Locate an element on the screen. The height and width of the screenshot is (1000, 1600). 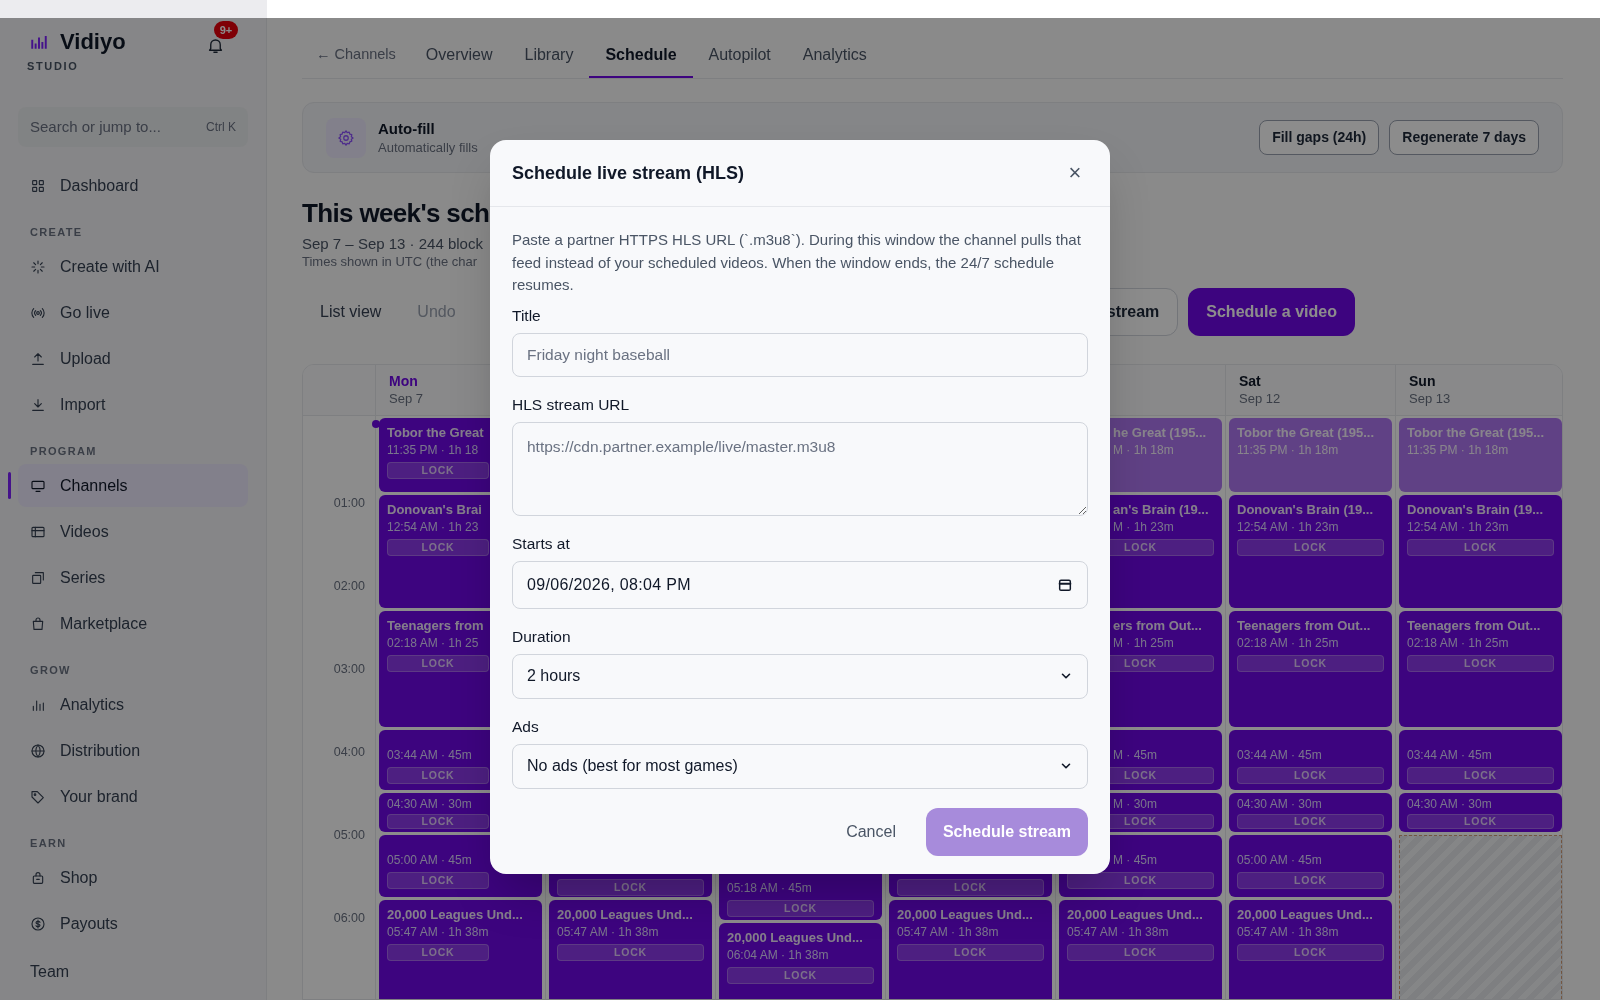
block-time: M · 1h 18m is located at coordinates (1143, 450).